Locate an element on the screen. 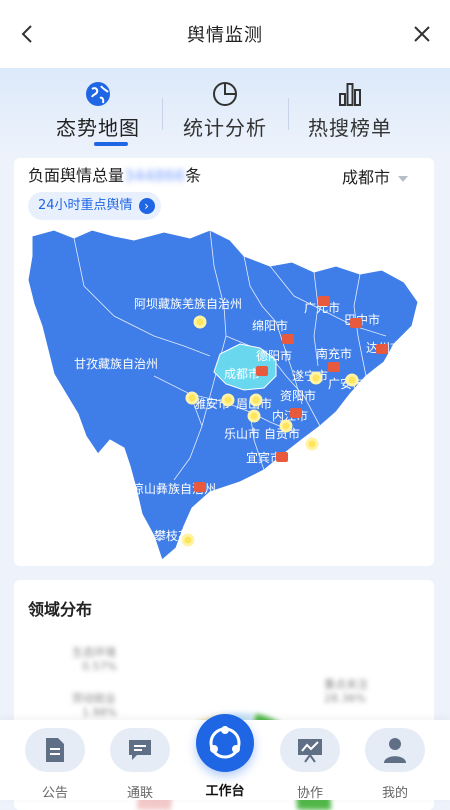 The height and width of the screenshot is (810, 450). nav-collaboration: 协作 is located at coordinates (310, 764).